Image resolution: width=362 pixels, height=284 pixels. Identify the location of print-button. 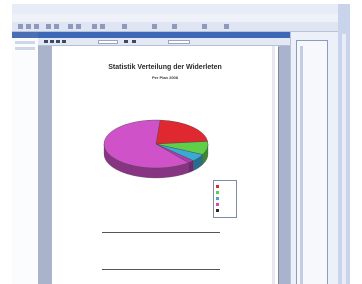
(126, 41).